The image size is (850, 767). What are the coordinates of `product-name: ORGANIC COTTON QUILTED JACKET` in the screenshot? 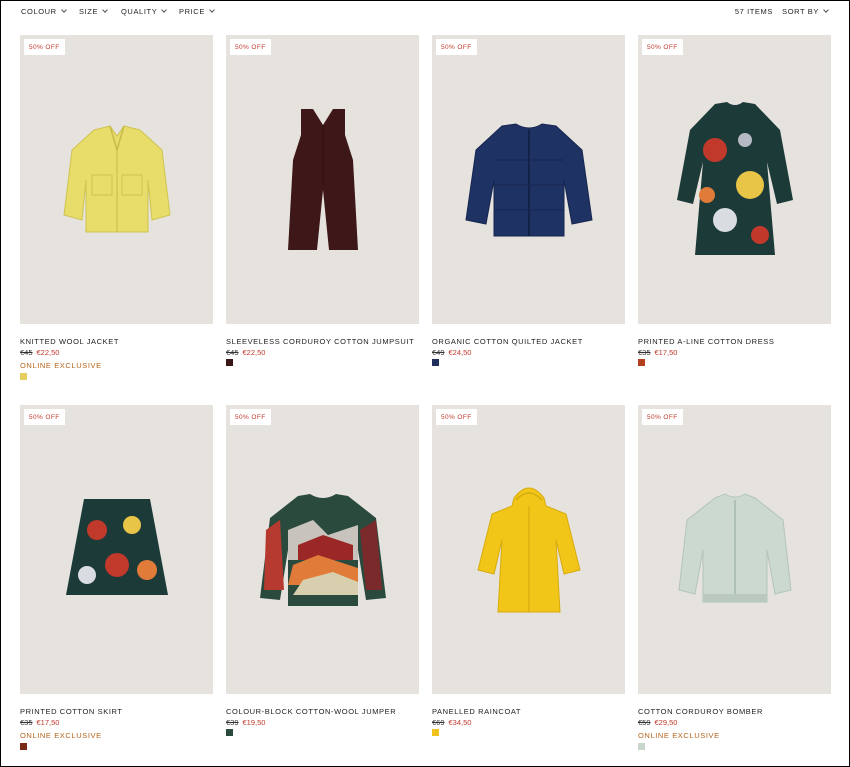 It's located at (507, 341).